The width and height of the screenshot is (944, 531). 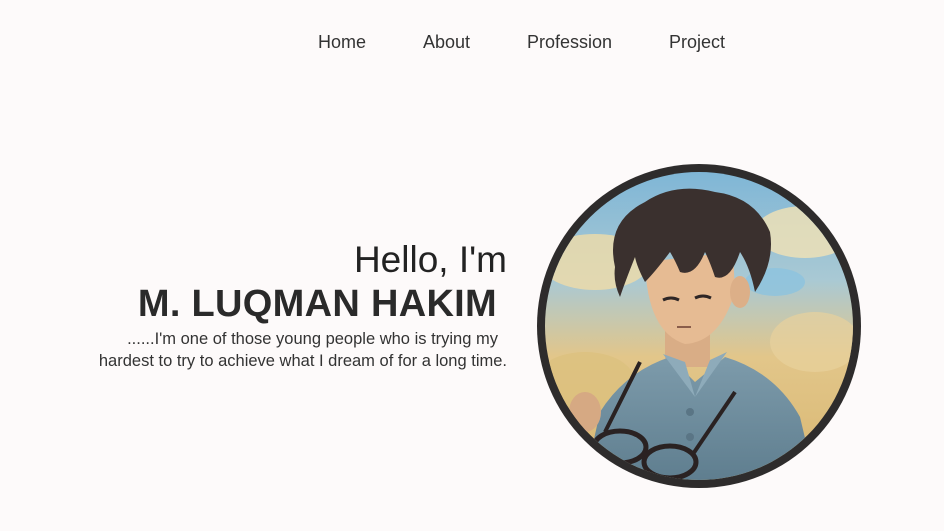 I want to click on nav-profession-link: Profession, so click(x=569, y=42).